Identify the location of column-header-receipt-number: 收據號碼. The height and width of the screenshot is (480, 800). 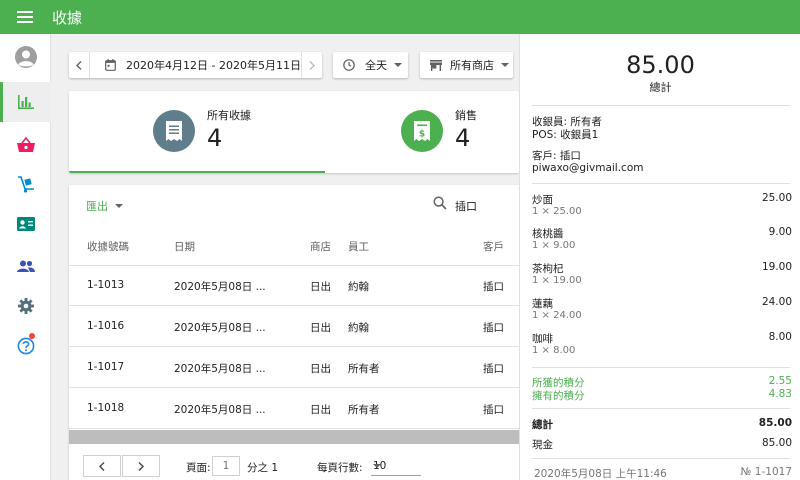
(108, 246).